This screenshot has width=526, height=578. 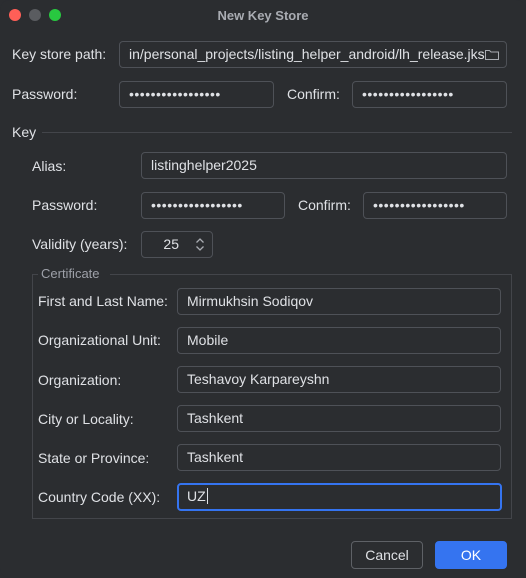 I want to click on country-code-value: UZ, so click(x=196, y=496).